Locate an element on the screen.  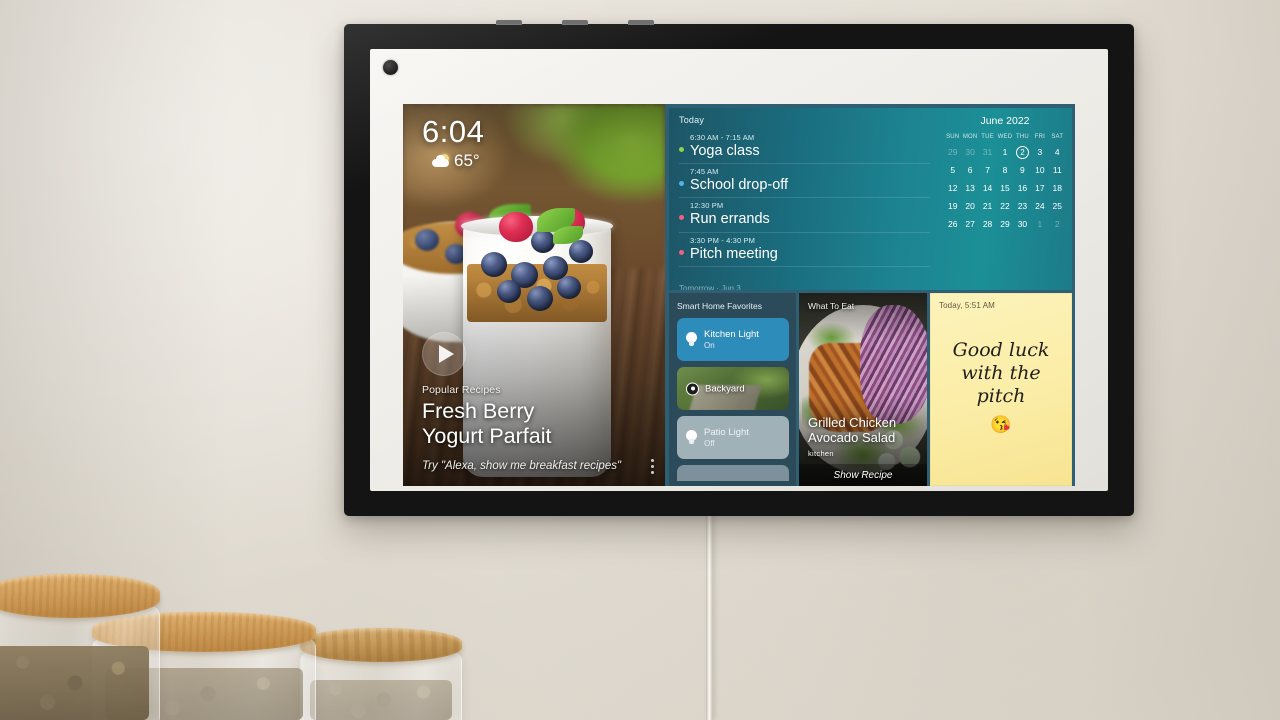
calendar-day: 6 is located at coordinates (969, 170).